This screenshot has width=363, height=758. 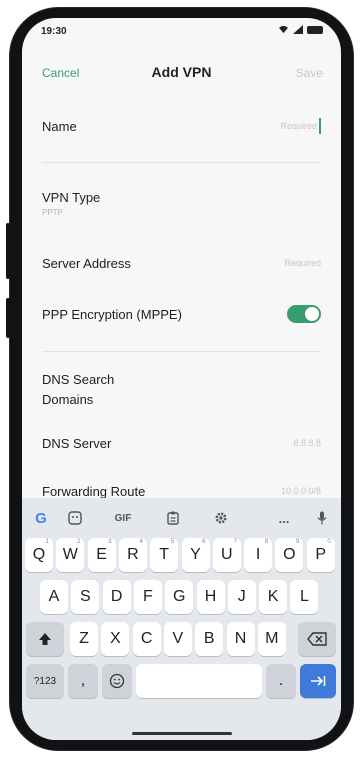 I want to click on key-hint: 4, so click(x=141, y=542).